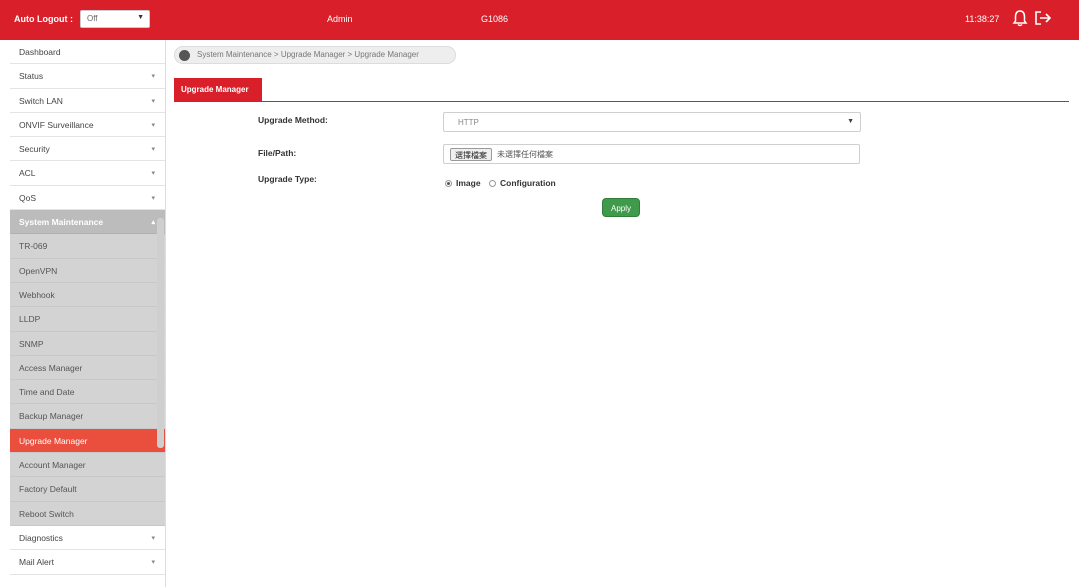 This screenshot has height=587, width=1079. I want to click on sidebar-item-label: Mail Alert, so click(36, 562).